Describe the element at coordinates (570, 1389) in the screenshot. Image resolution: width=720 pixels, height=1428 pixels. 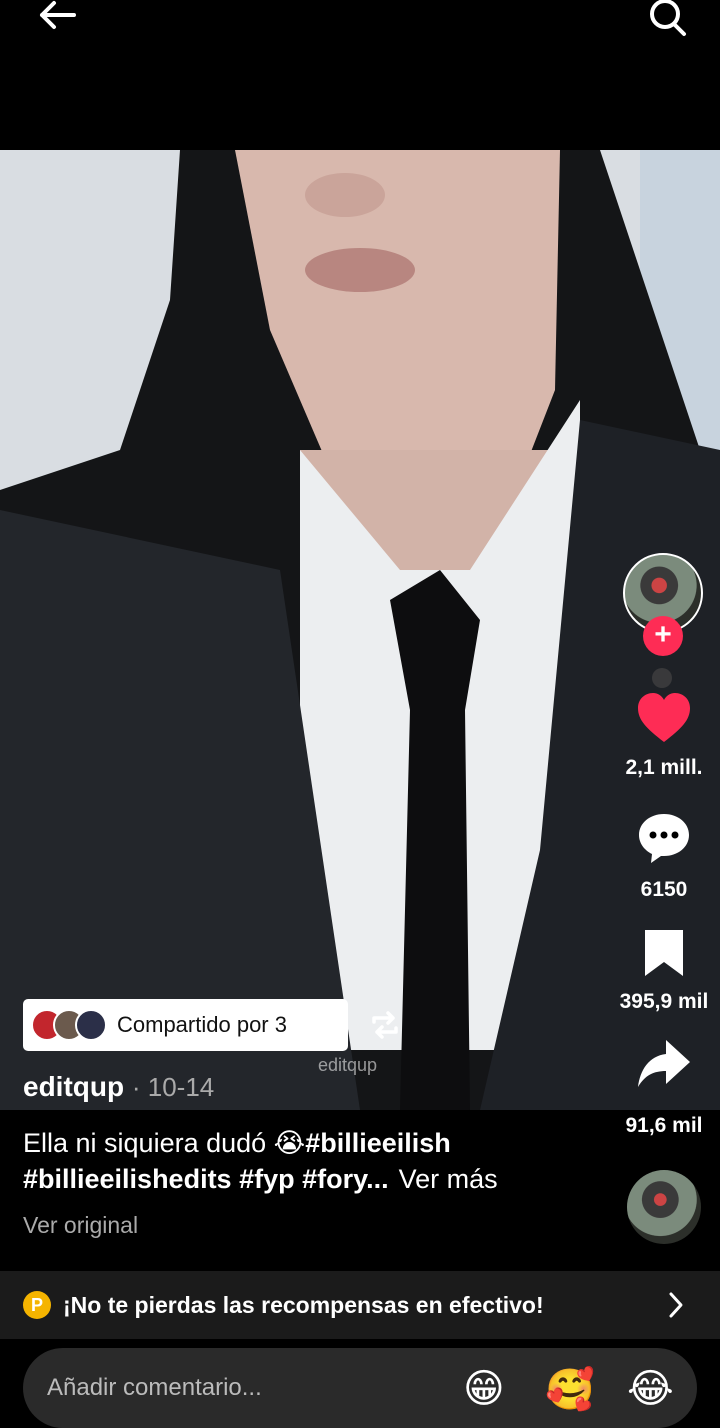
I see `emoji-love: 🥰` at that location.